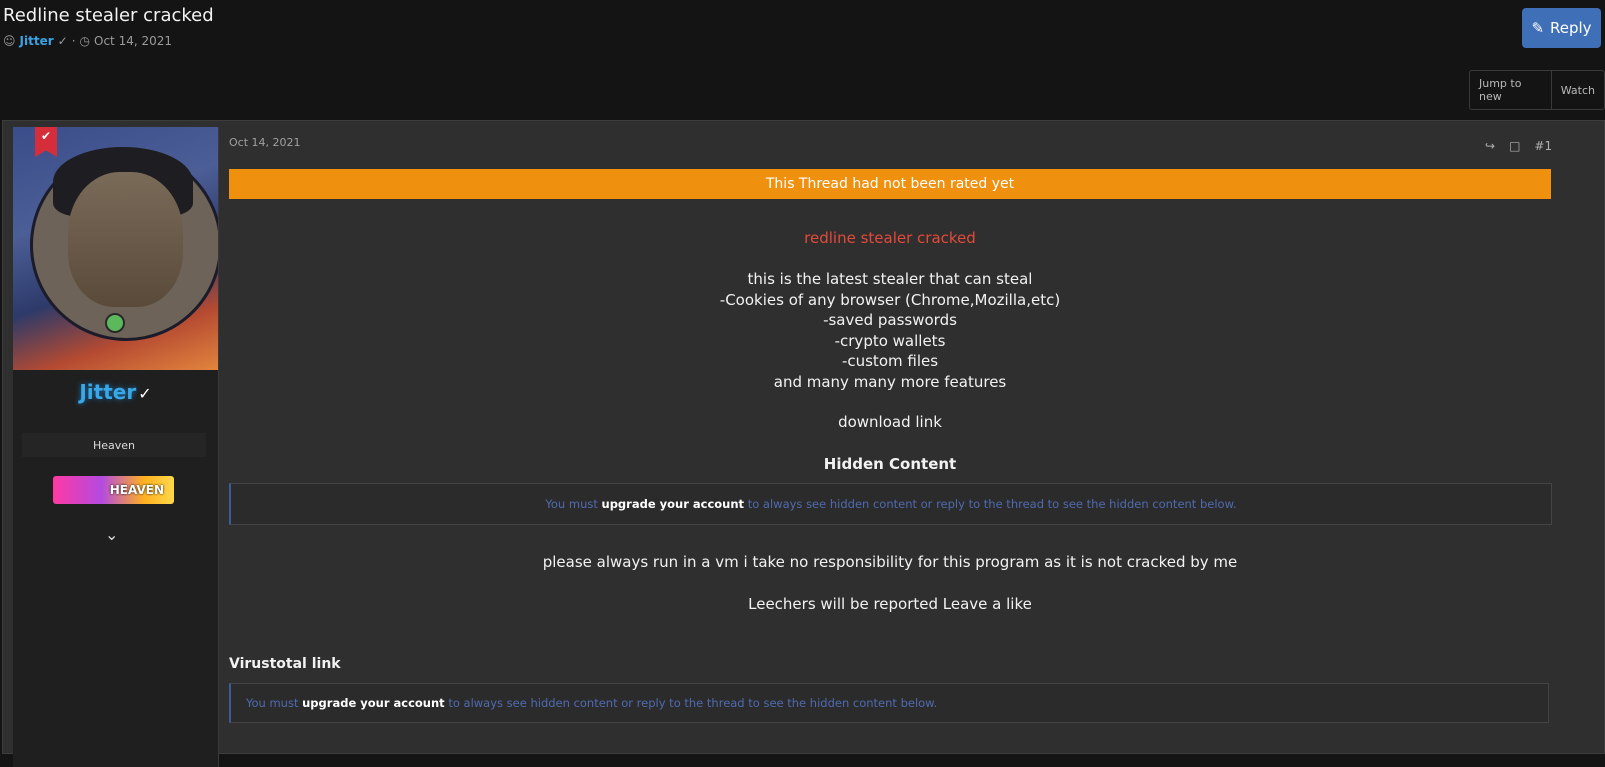  What do you see at coordinates (111, 534) in the screenshot?
I see `chevron-down-icon: ⌄` at bounding box center [111, 534].